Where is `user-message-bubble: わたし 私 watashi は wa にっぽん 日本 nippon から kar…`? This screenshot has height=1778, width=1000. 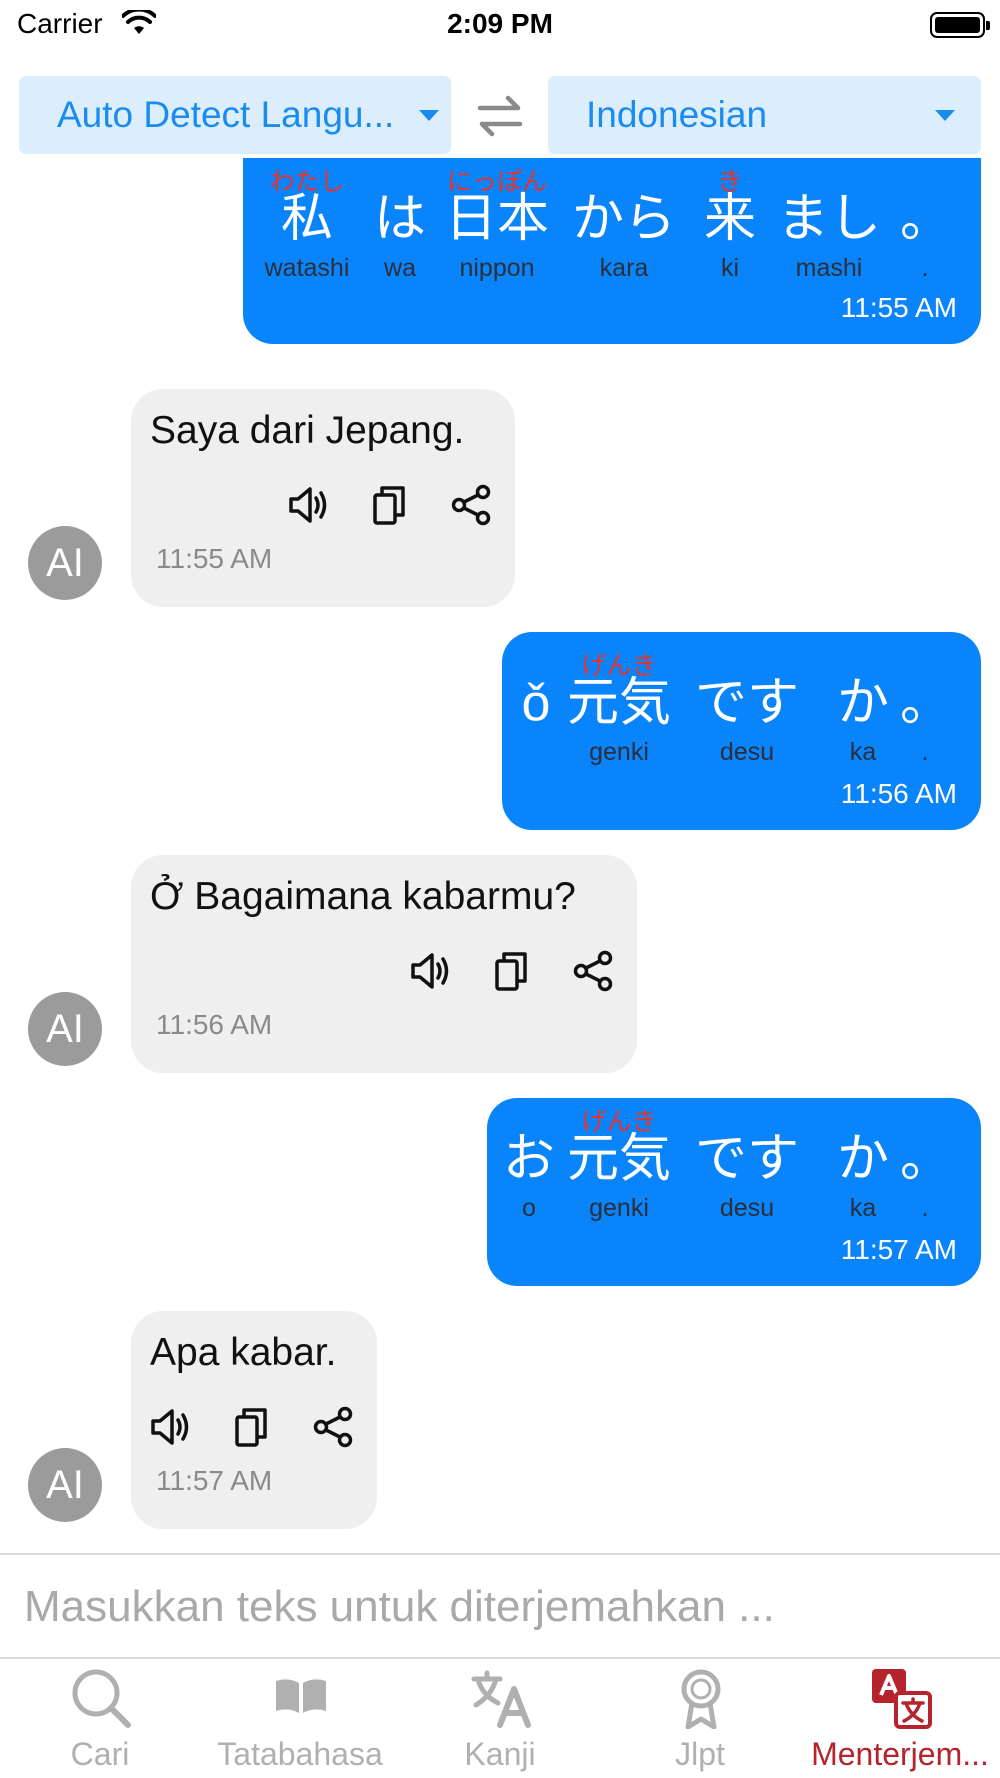 user-message-bubble: わたし 私 watashi は wa にっぽん 日本 nippon から kar… is located at coordinates (612, 251).